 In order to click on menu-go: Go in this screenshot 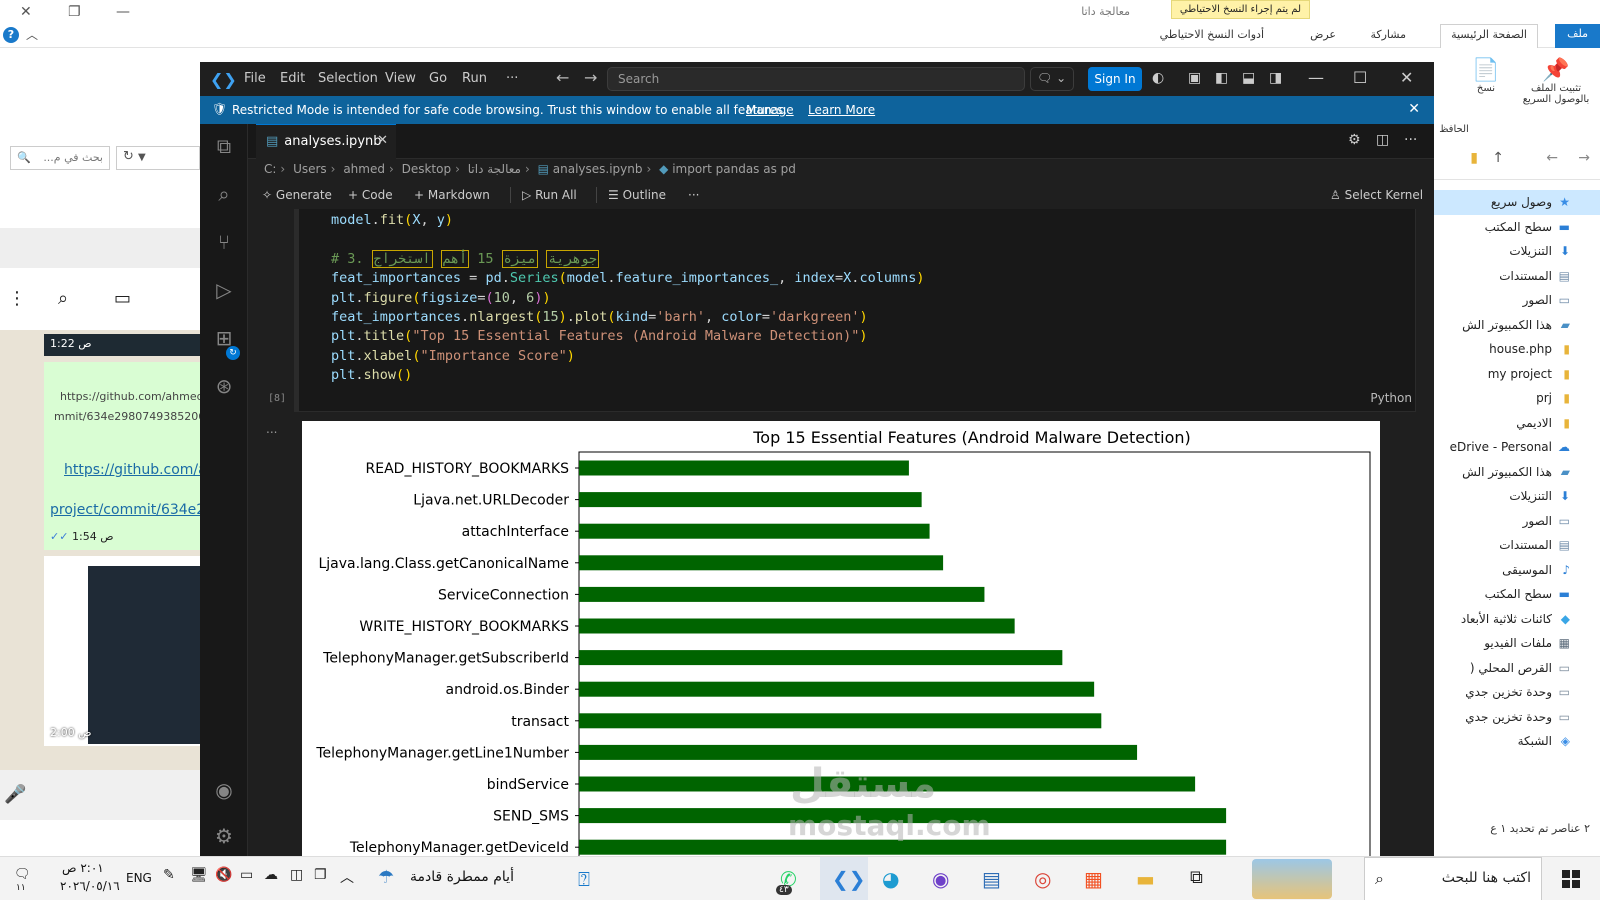, I will do `click(438, 78)`.